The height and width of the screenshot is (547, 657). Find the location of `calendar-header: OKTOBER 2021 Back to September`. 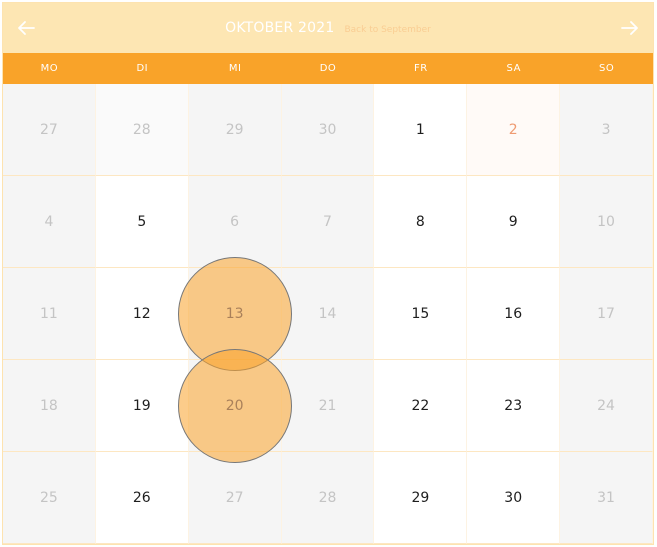

calendar-header: OKTOBER 2021 Back to September is located at coordinates (328, 28).